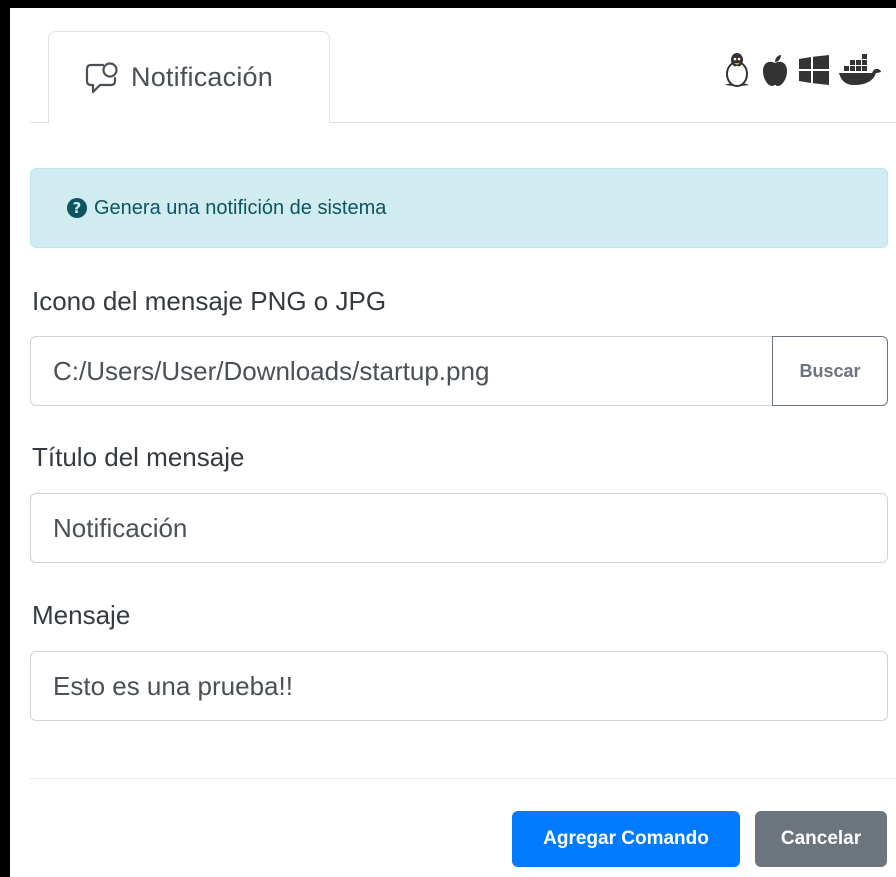 The width and height of the screenshot is (896, 877). What do you see at coordinates (775, 70) in the screenshot?
I see `apple-icon` at bounding box center [775, 70].